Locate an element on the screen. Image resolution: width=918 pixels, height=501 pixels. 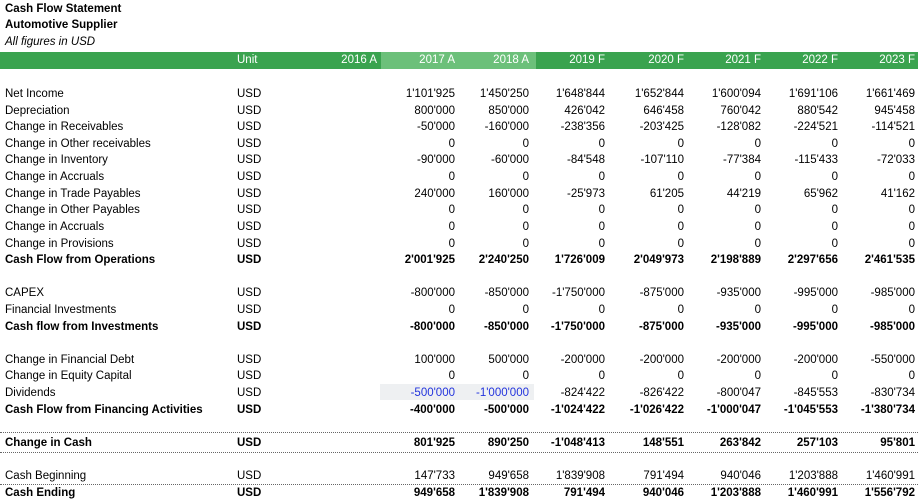
value-cell: -800'047 is located at coordinates (724, 393).